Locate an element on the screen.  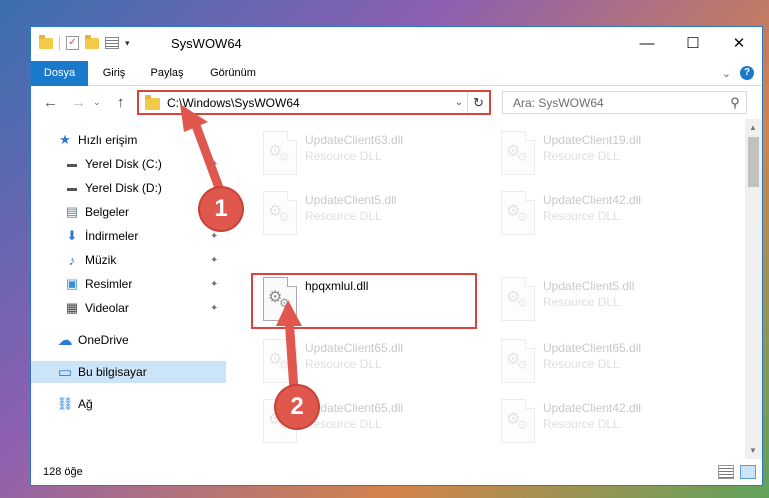
help-icon: ? is located at coordinates (747, 73).